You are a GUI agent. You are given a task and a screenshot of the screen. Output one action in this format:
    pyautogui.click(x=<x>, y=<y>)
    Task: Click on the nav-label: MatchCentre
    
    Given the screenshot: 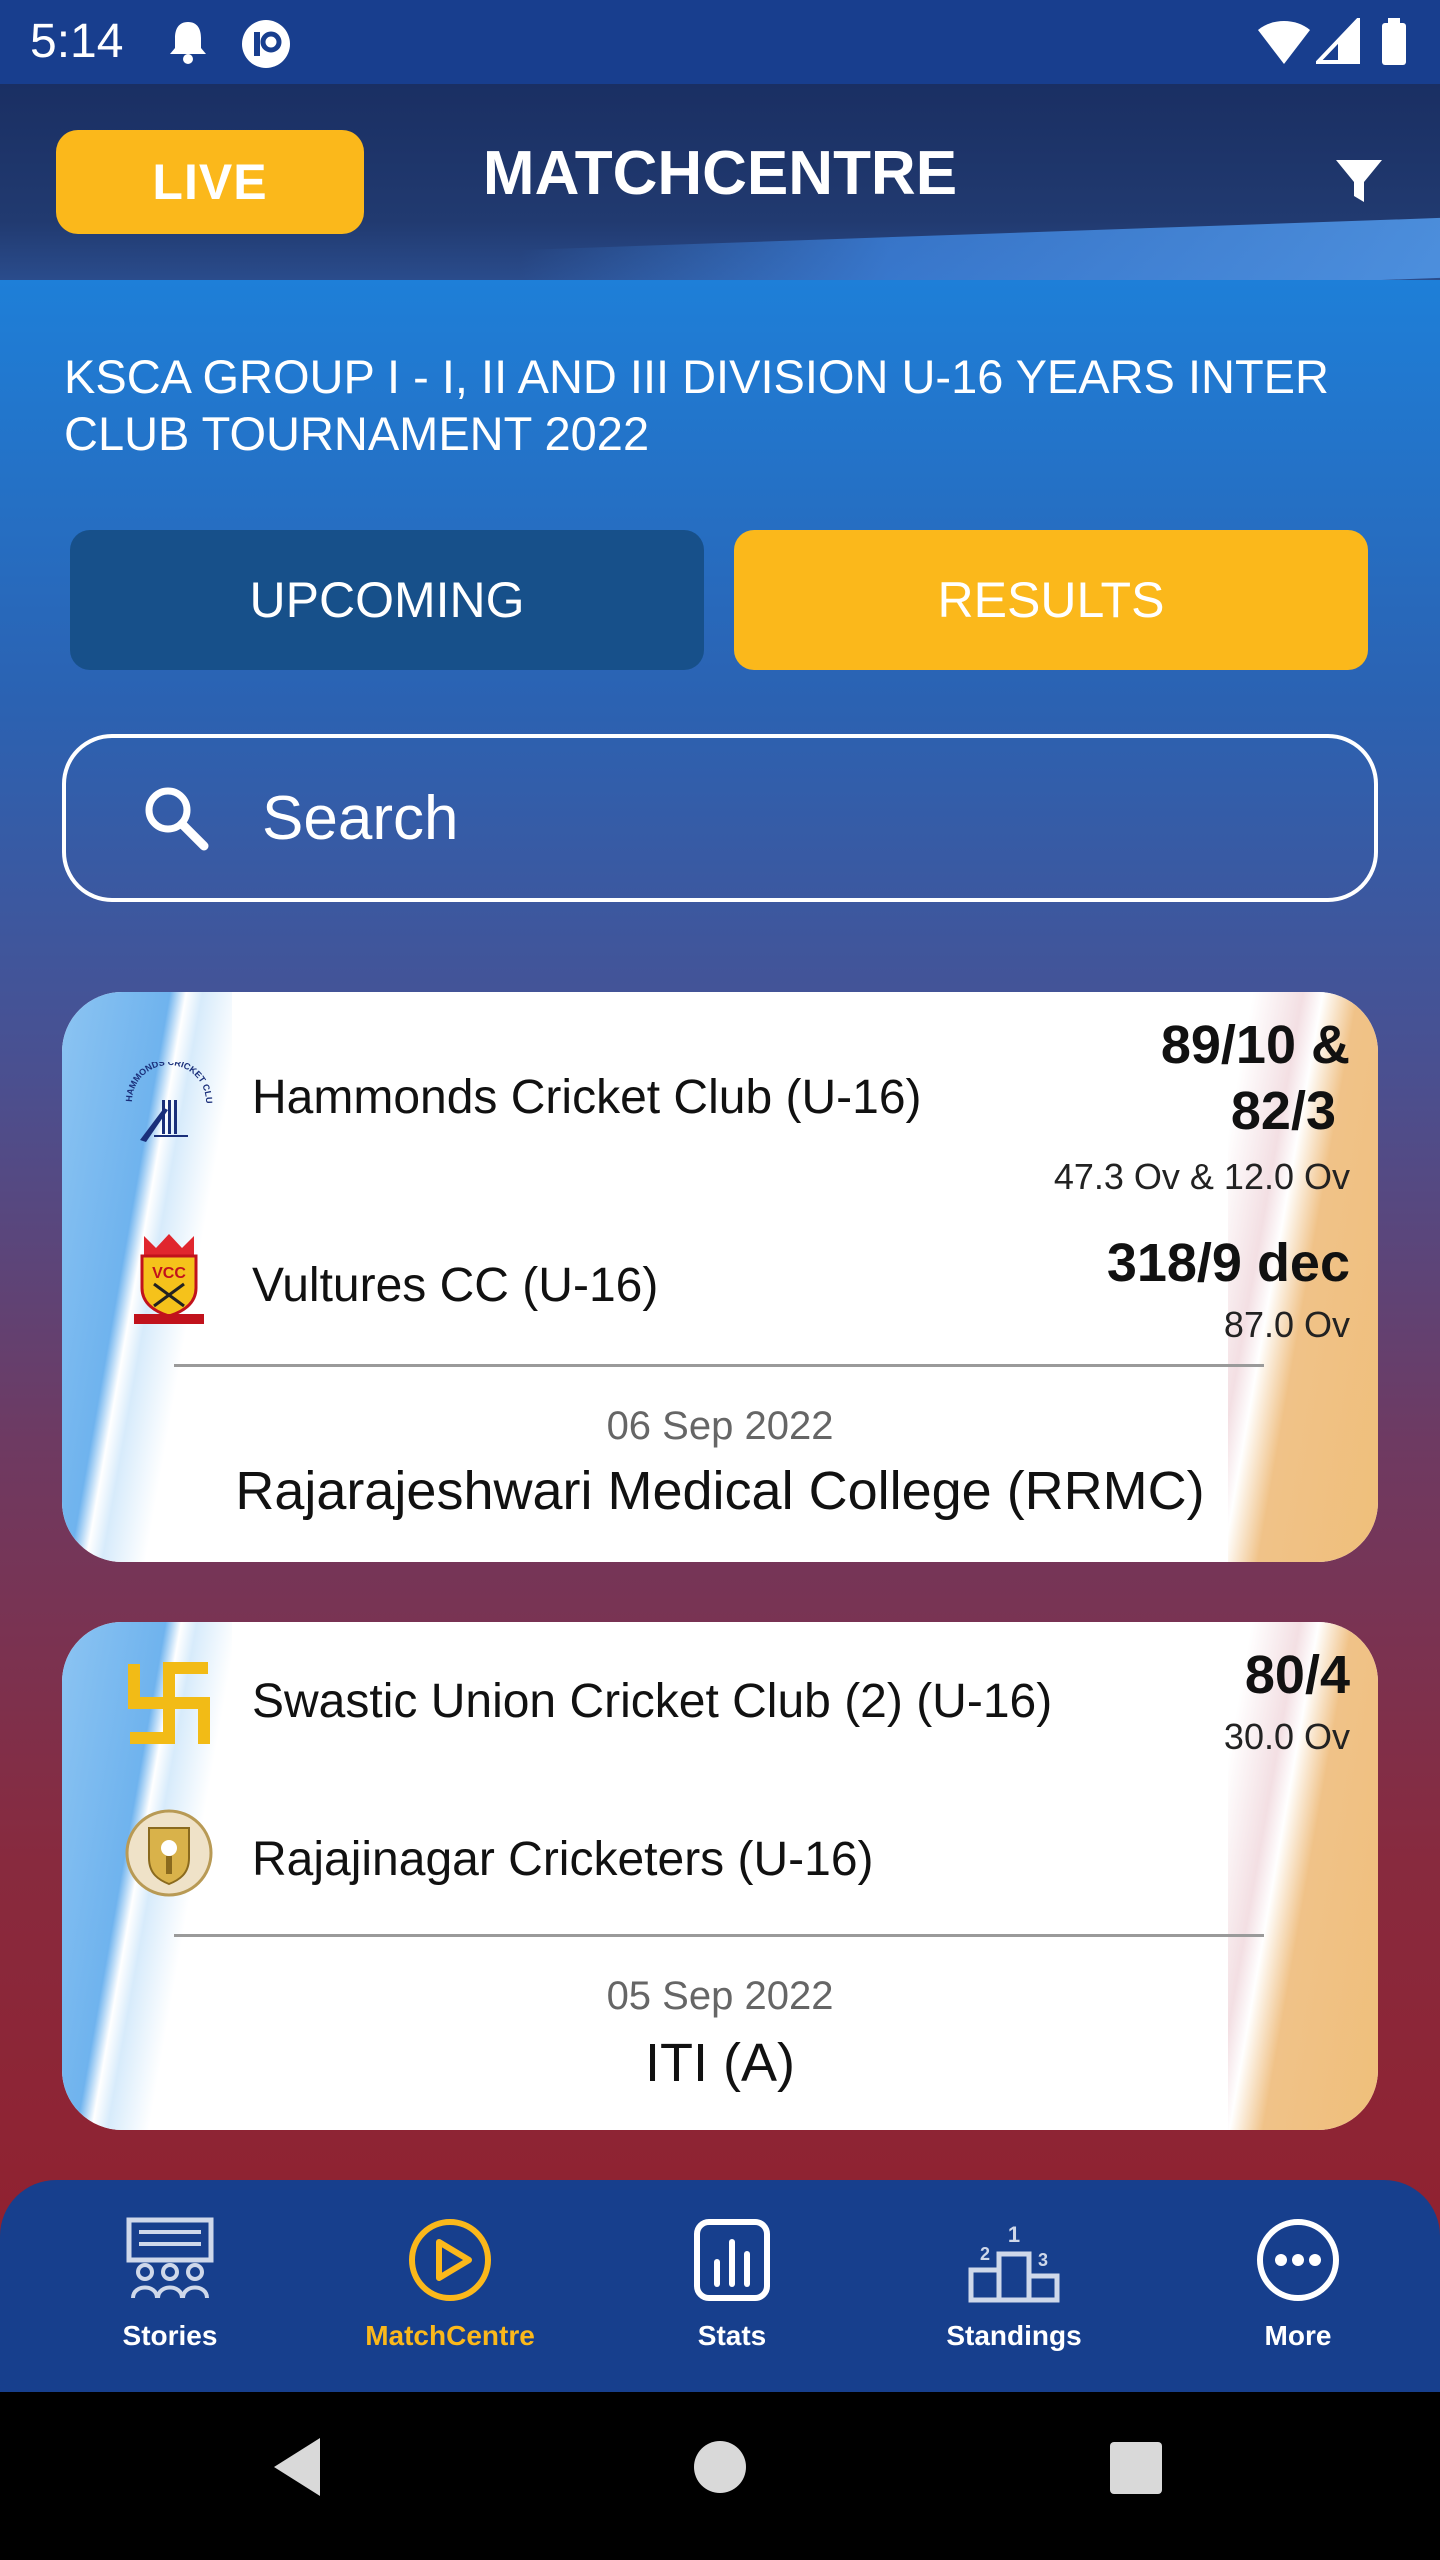 What is the action you would take?
    pyautogui.click(x=450, y=2335)
    